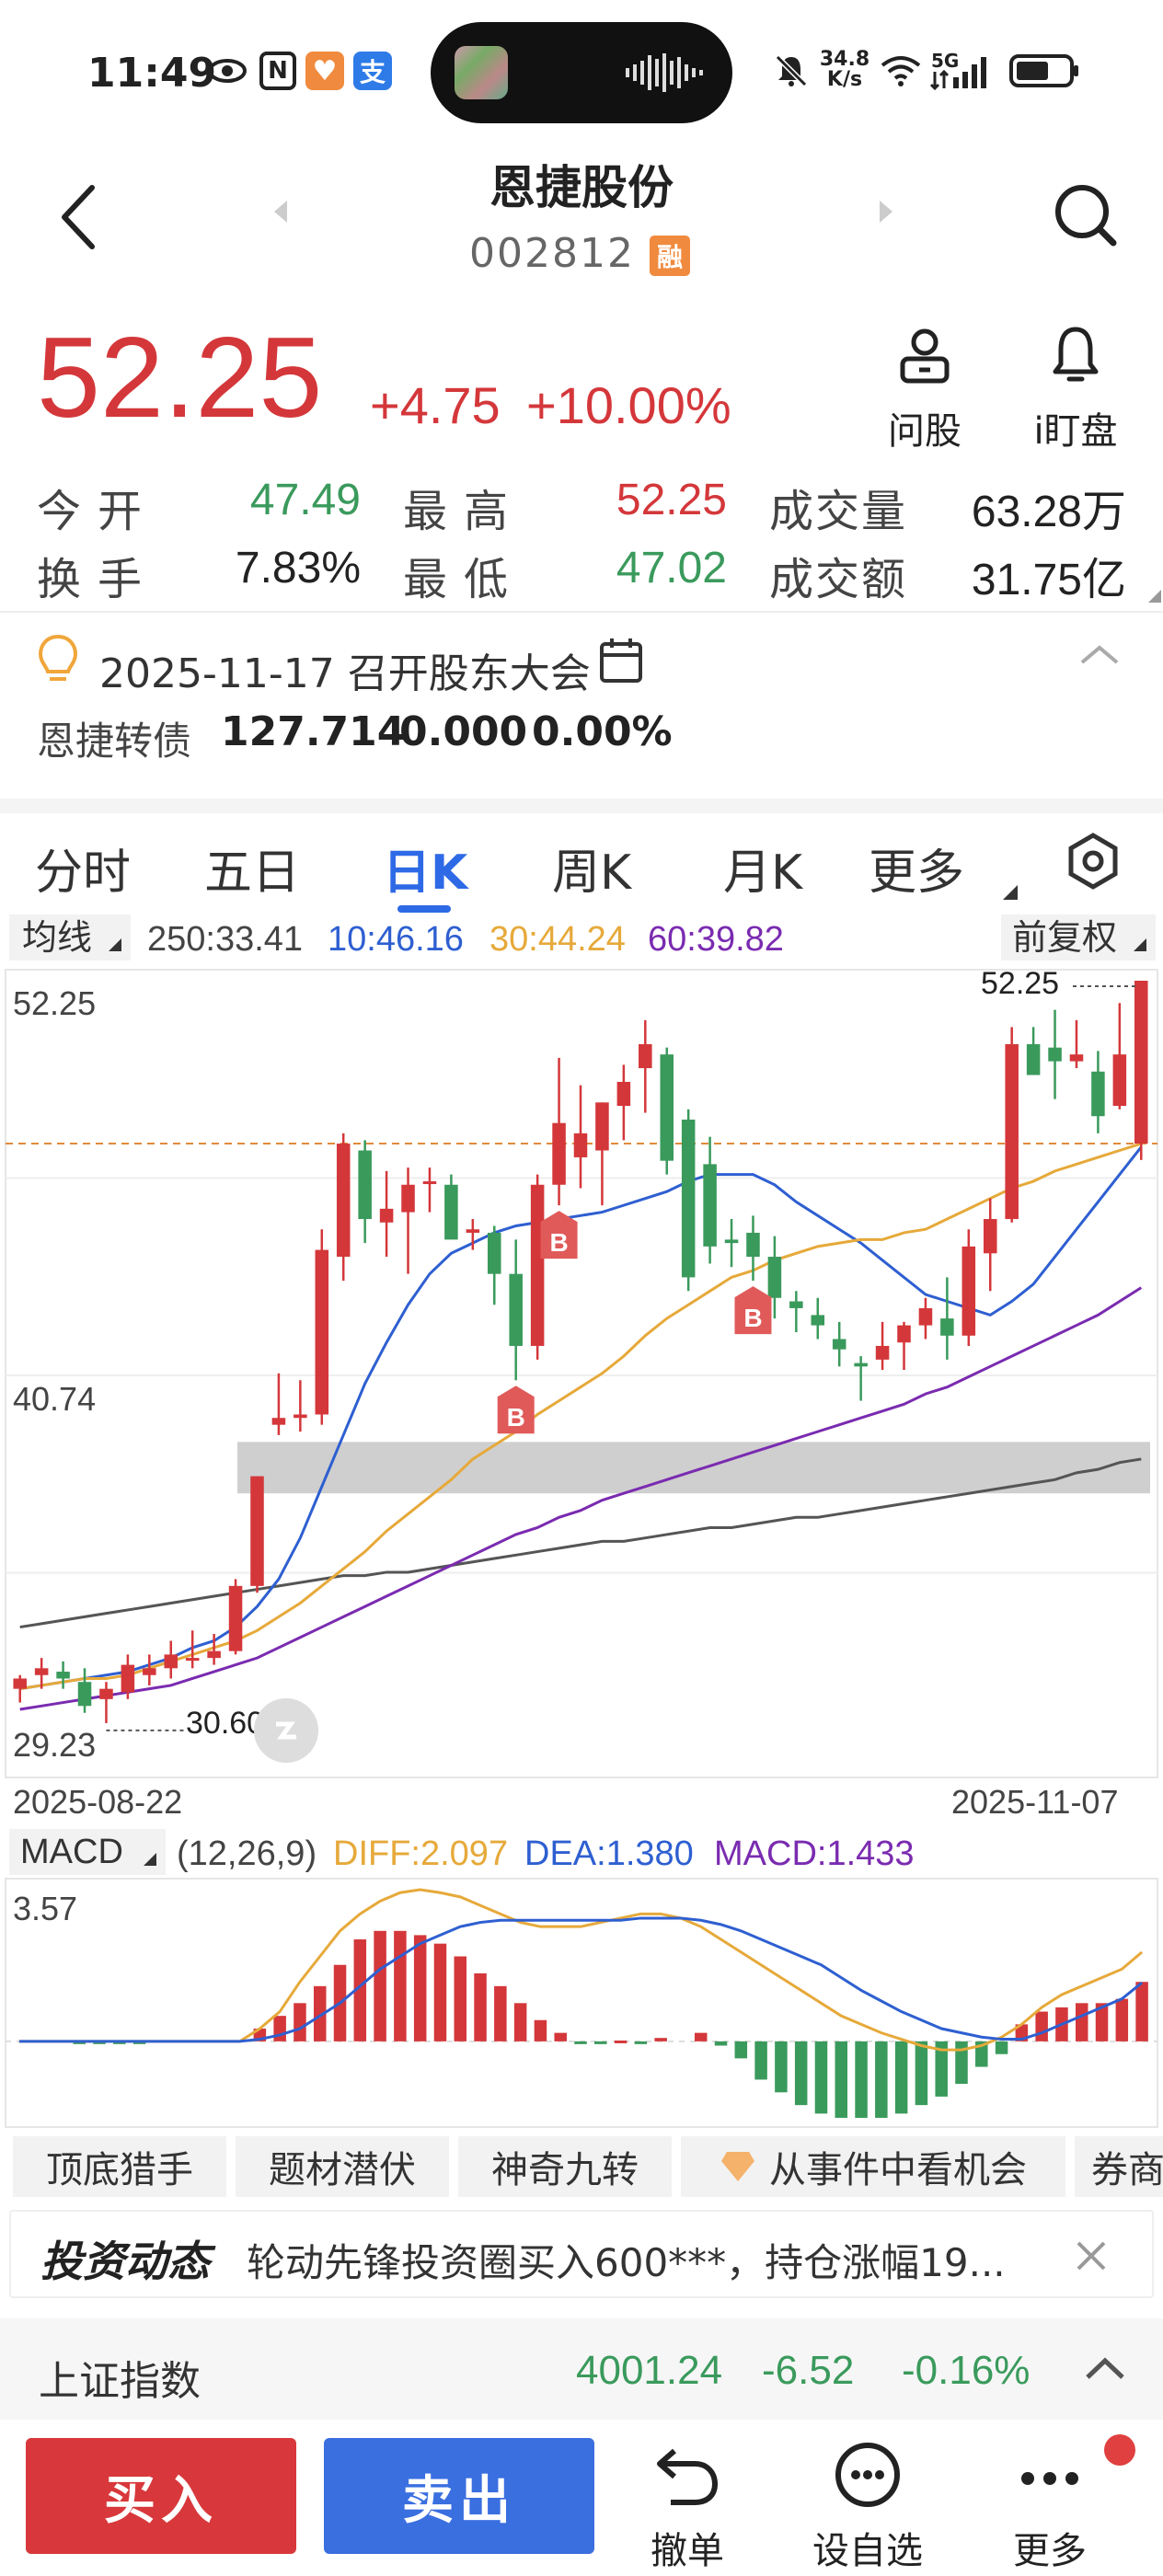  What do you see at coordinates (1079, 937) in the screenshot?
I see `adjust-selector: 前复权` at bounding box center [1079, 937].